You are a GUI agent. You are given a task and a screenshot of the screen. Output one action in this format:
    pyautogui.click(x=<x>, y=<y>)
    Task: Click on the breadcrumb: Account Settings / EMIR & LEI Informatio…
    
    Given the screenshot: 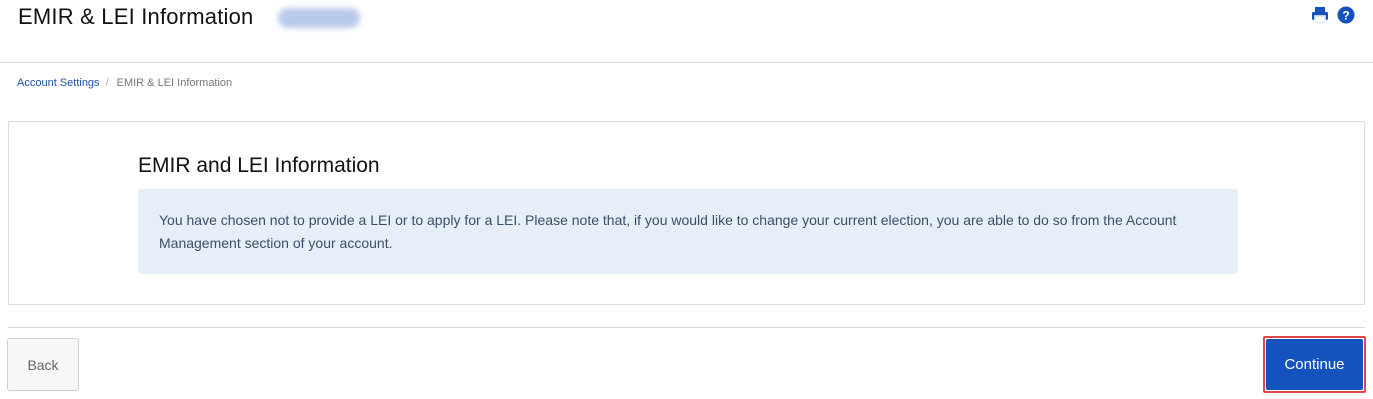 What is the action you would take?
    pyautogui.click(x=124, y=83)
    